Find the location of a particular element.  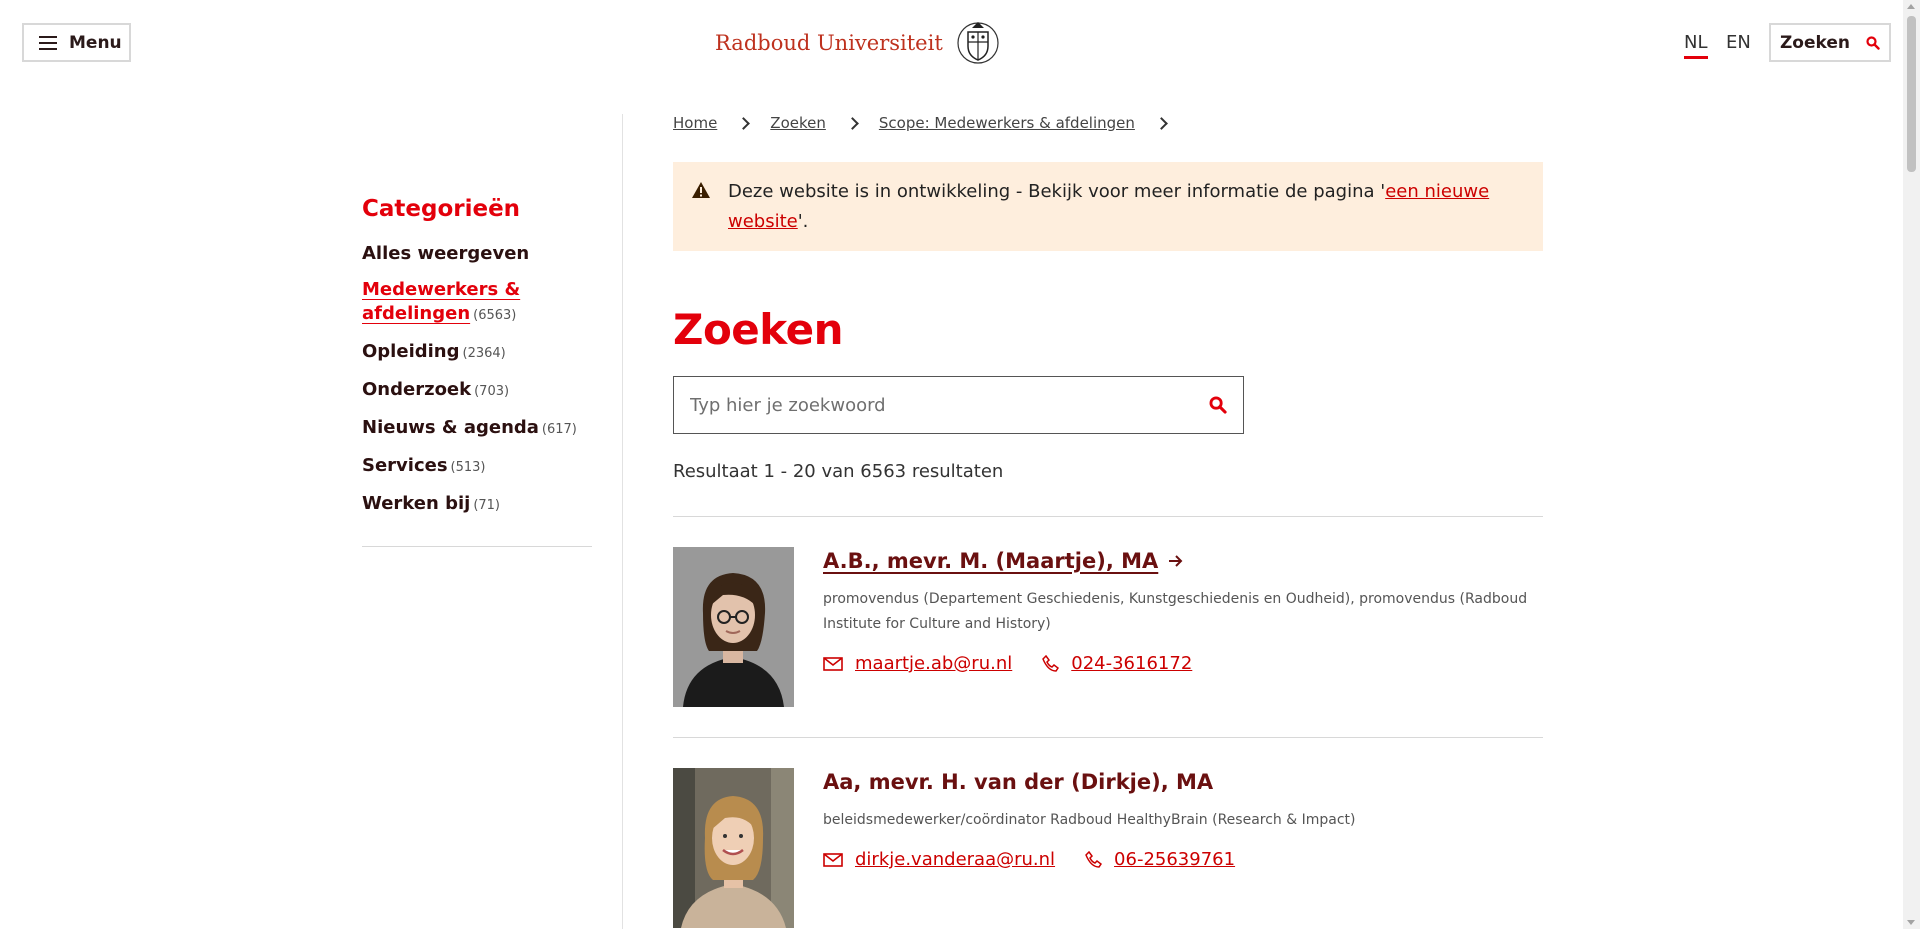

breadcrumb-search: Zoeken is located at coordinates (798, 123).